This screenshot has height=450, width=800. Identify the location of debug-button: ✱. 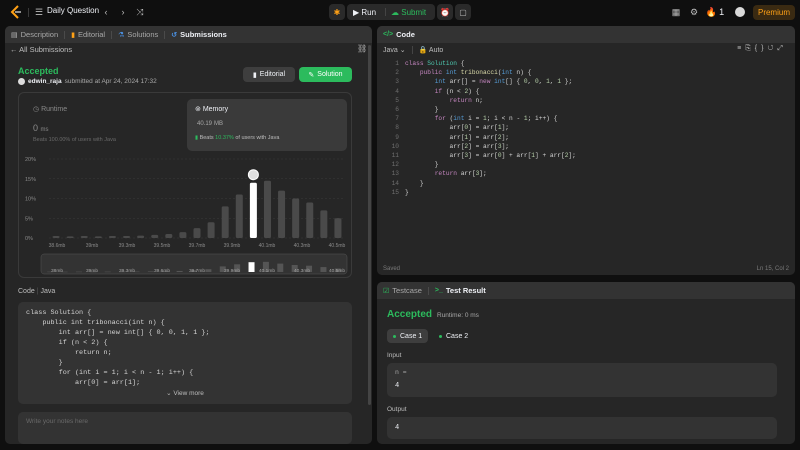
(337, 12).